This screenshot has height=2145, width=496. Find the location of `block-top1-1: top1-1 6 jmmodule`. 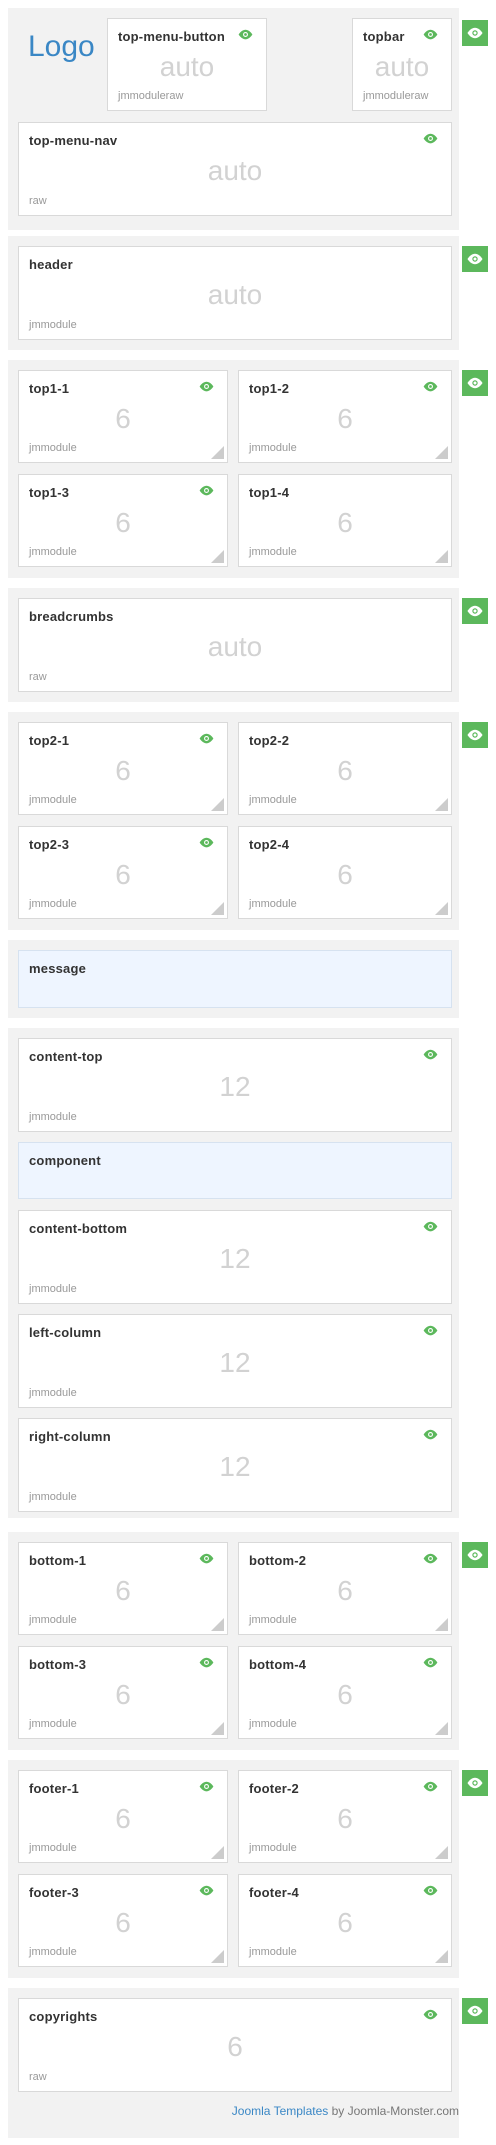

block-top1-1: top1-1 6 jmmodule is located at coordinates (123, 416).